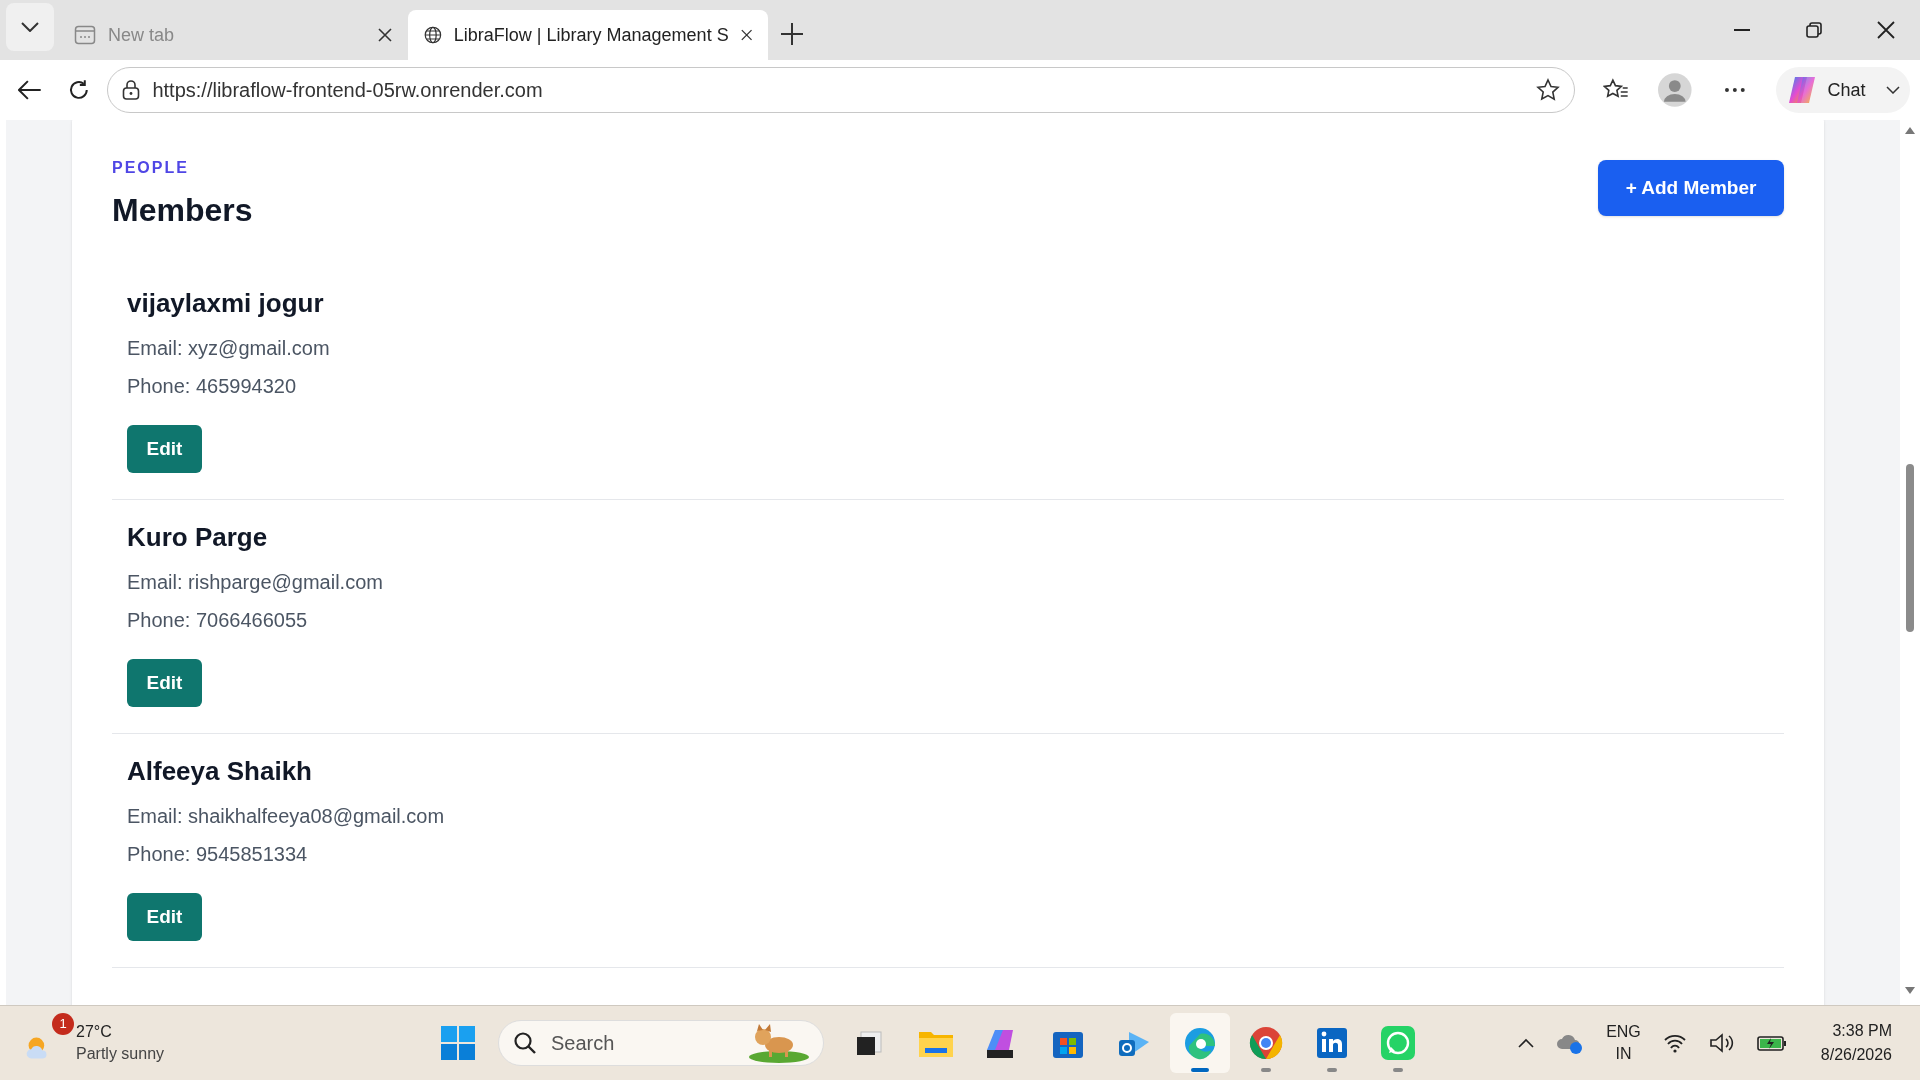  Describe the element at coordinates (1910, 548) in the screenshot. I see `scrollbar-thumb` at that location.